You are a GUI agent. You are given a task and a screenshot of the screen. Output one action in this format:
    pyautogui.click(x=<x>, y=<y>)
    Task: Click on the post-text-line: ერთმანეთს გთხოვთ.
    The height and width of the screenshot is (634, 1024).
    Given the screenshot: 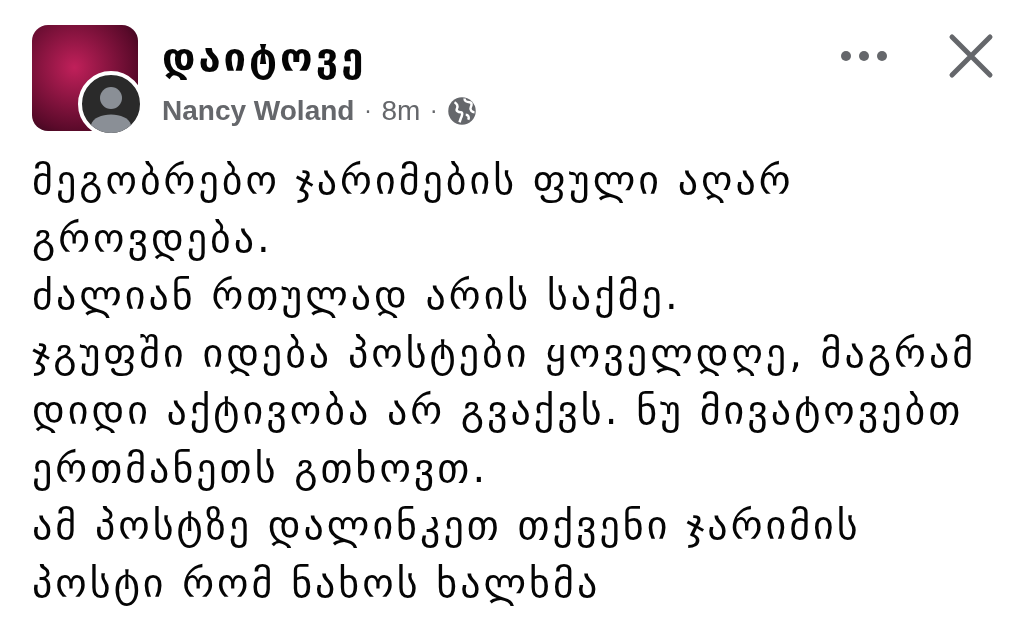 What is the action you would take?
    pyautogui.click(x=261, y=468)
    